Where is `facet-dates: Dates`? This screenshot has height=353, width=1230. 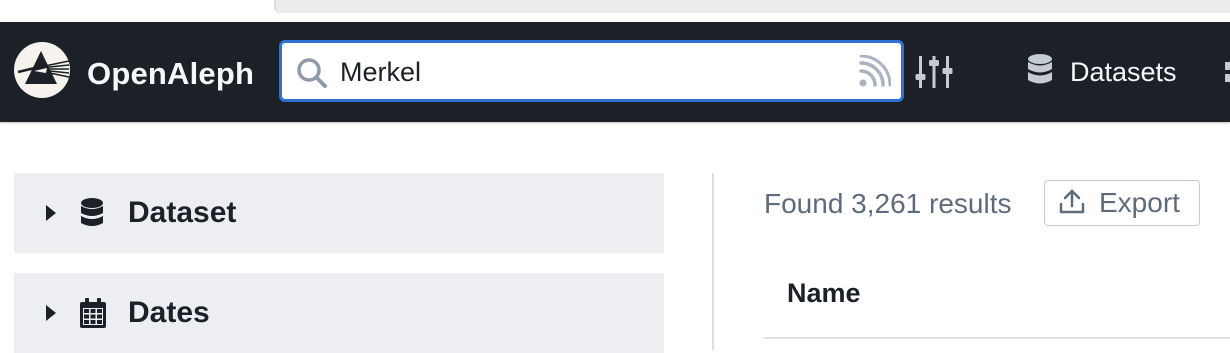 facet-dates: Dates is located at coordinates (339, 313).